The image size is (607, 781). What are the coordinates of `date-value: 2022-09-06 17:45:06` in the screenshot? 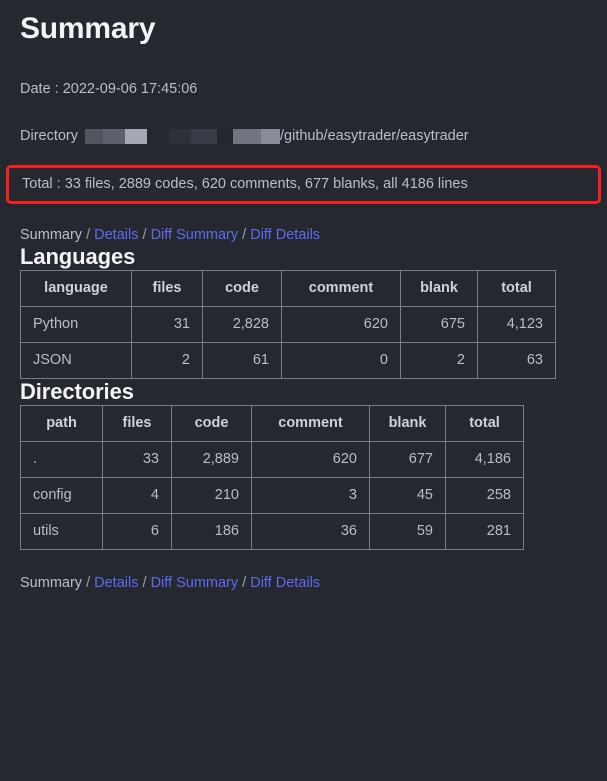 It's located at (130, 89).